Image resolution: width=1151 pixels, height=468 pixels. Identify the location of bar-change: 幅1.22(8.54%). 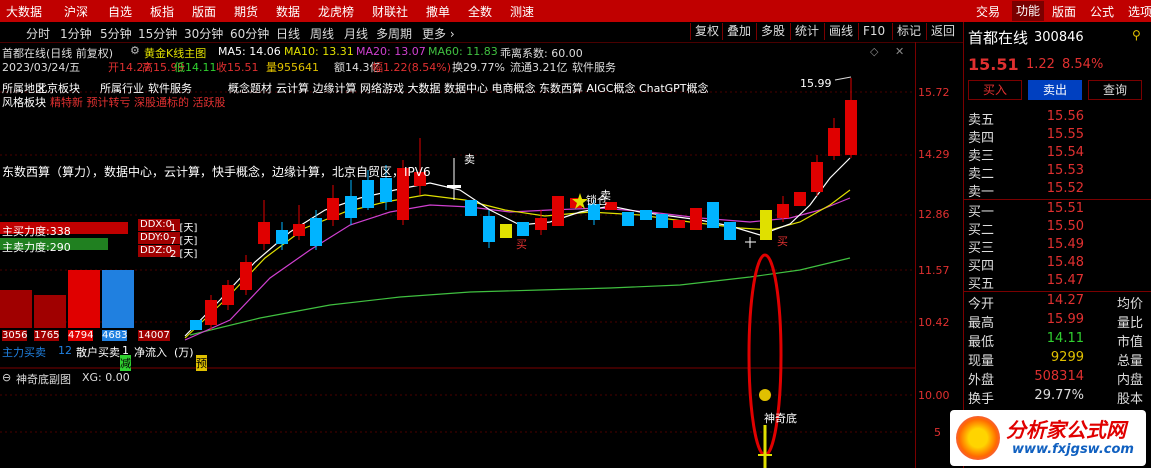
(412, 67).